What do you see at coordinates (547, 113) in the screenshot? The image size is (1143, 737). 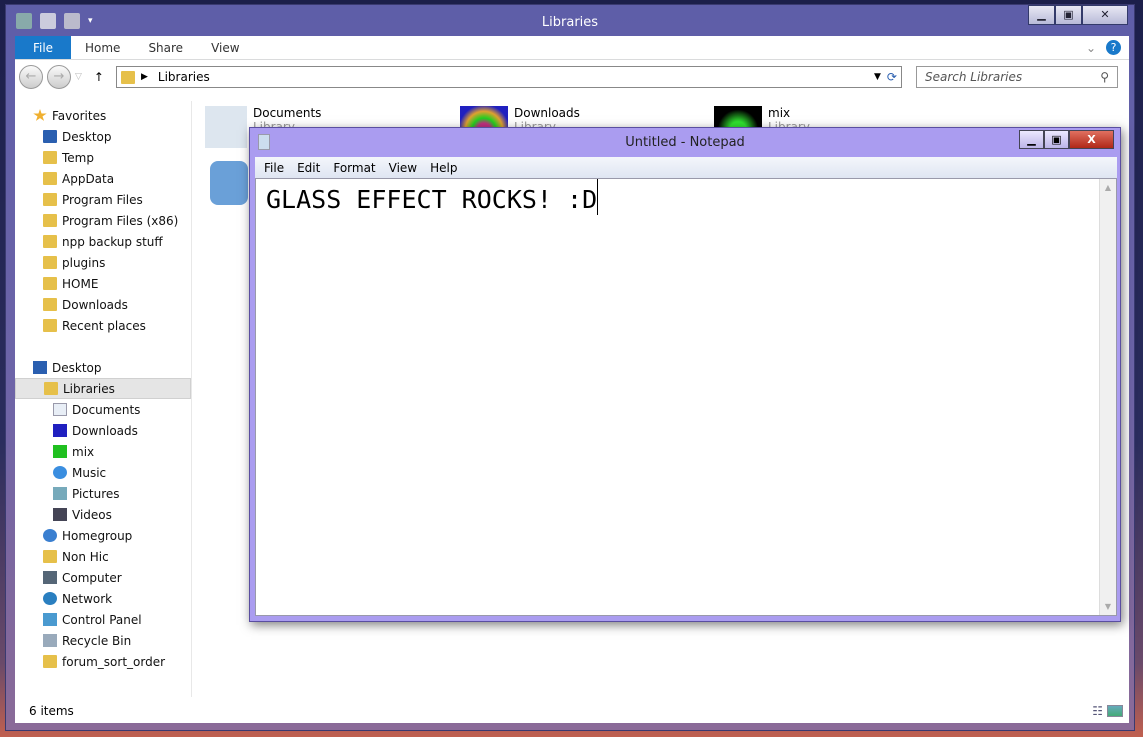 I see `item-name: Downloads` at bounding box center [547, 113].